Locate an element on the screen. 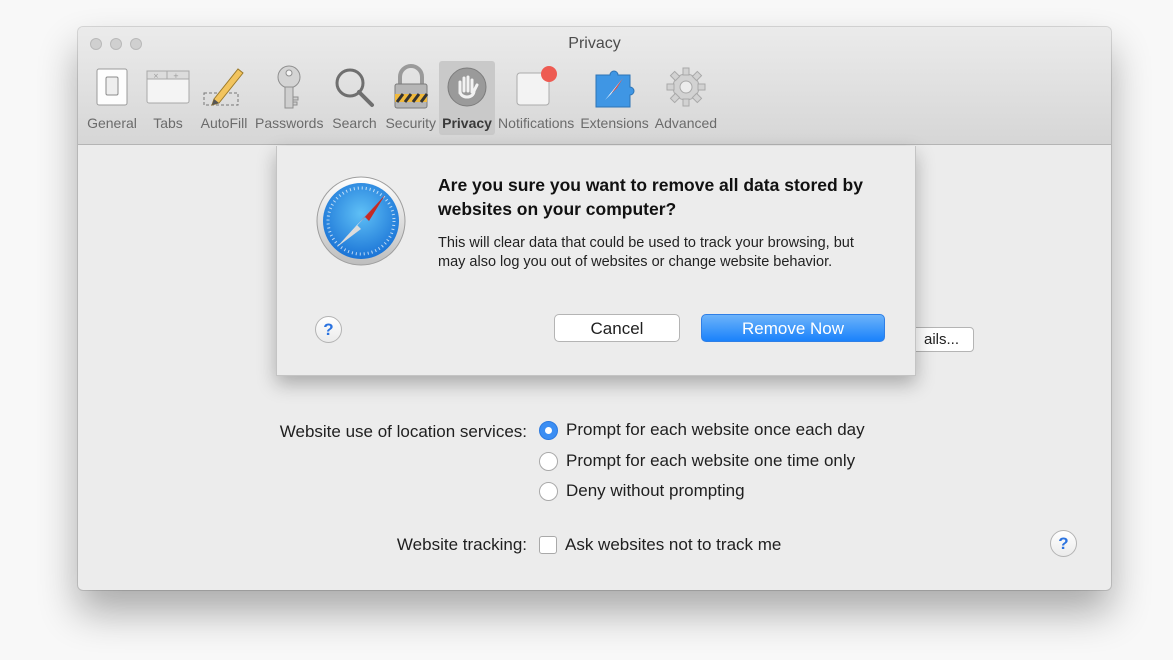 This screenshot has height=660, width=1173. window-title: Privacy is located at coordinates (594, 43).